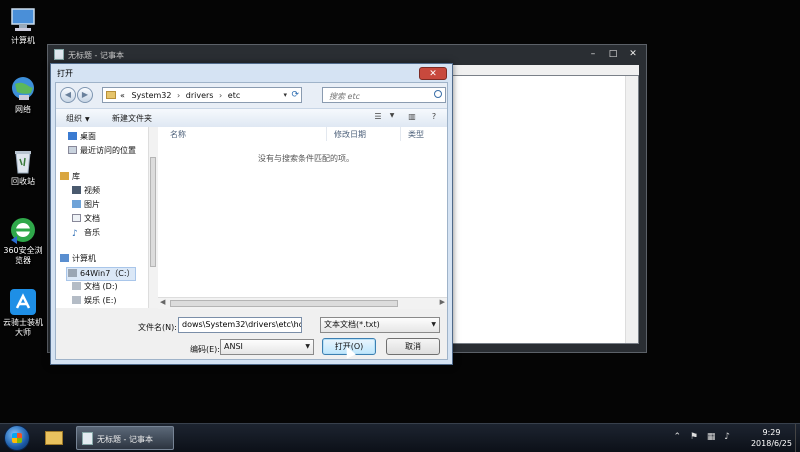 Image resolution: width=800 pixels, height=452 pixels. What do you see at coordinates (306, 158) in the screenshot?
I see `empty-message: 没有与搜索条件匹配的项。` at bounding box center [306, 158].